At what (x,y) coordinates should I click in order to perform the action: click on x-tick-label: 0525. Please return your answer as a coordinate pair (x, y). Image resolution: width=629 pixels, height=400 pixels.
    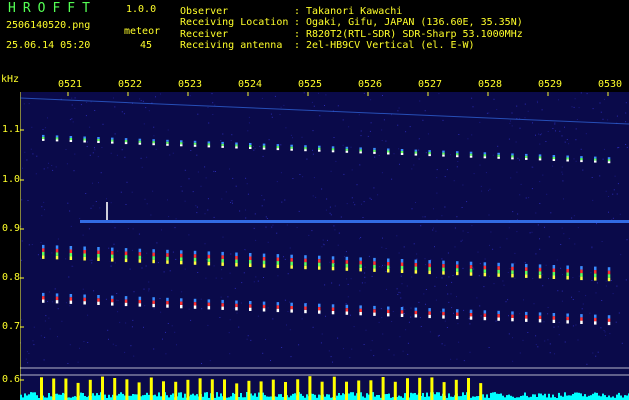
    Looking at the image, I should click on (310, 84).